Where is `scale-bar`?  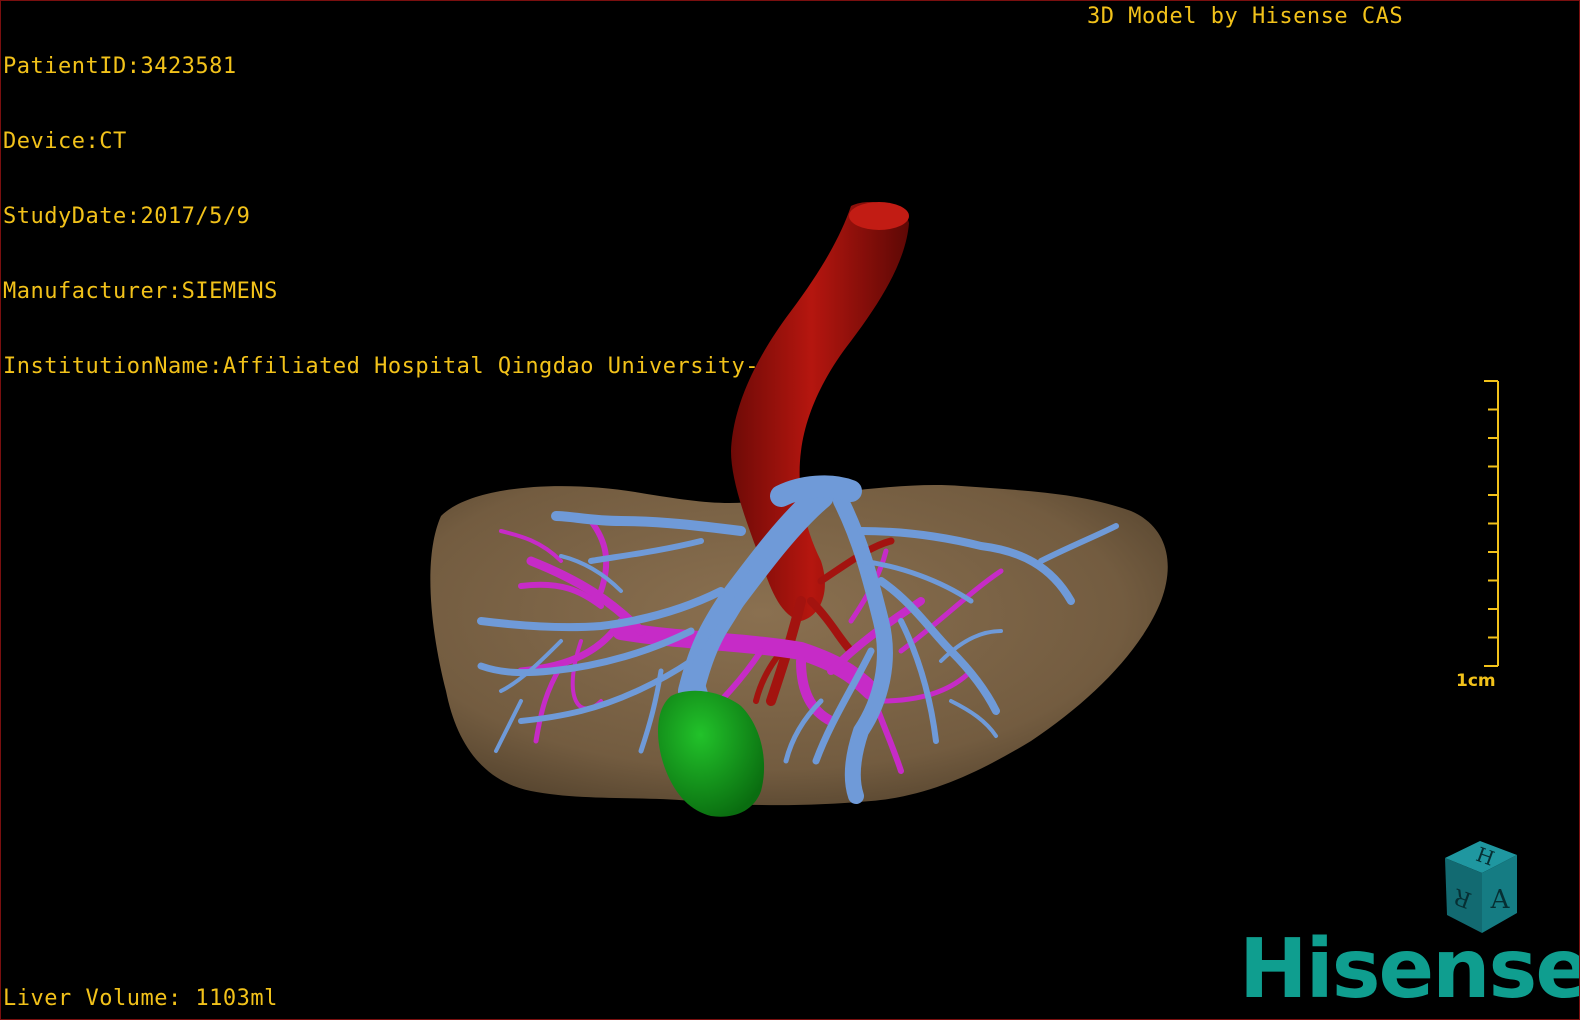 scale-bar is located at coordinates (1491, 523).